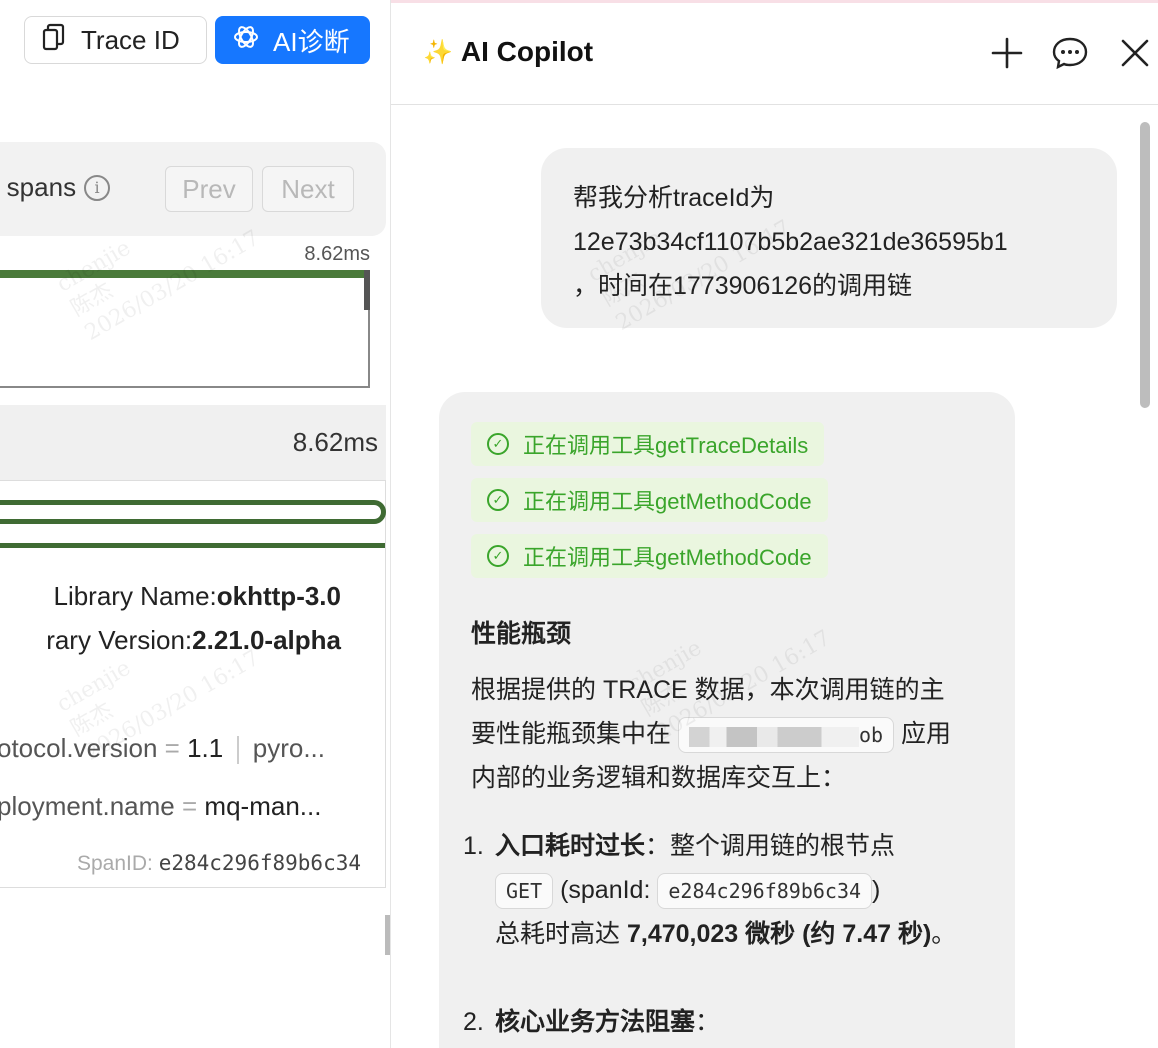 Image resolution: width=1158 pixels, height=1048 pixels. What do you see at coordinates (193, 512) in the screenshot?
I see `span-duration-bar` at bounding box center [193, 512].